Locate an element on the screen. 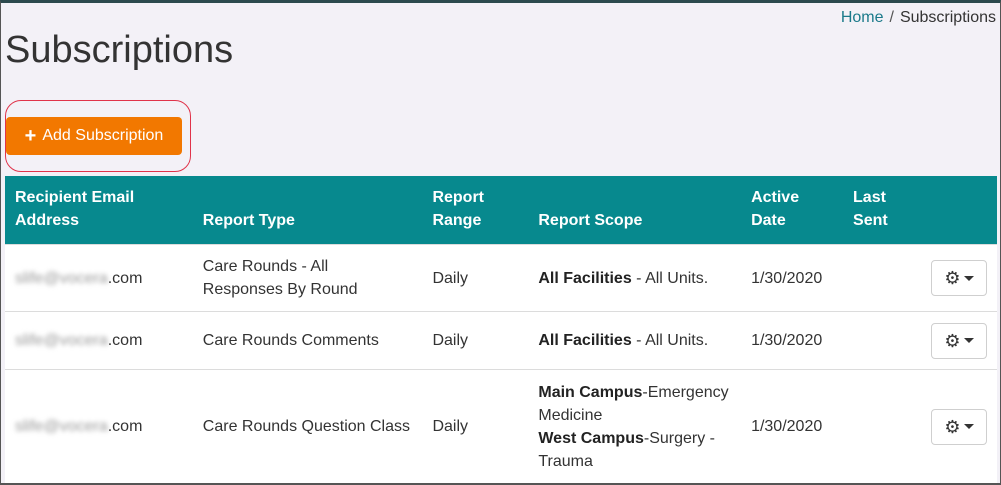  header-text: Active is located at coordinates (775, 197).